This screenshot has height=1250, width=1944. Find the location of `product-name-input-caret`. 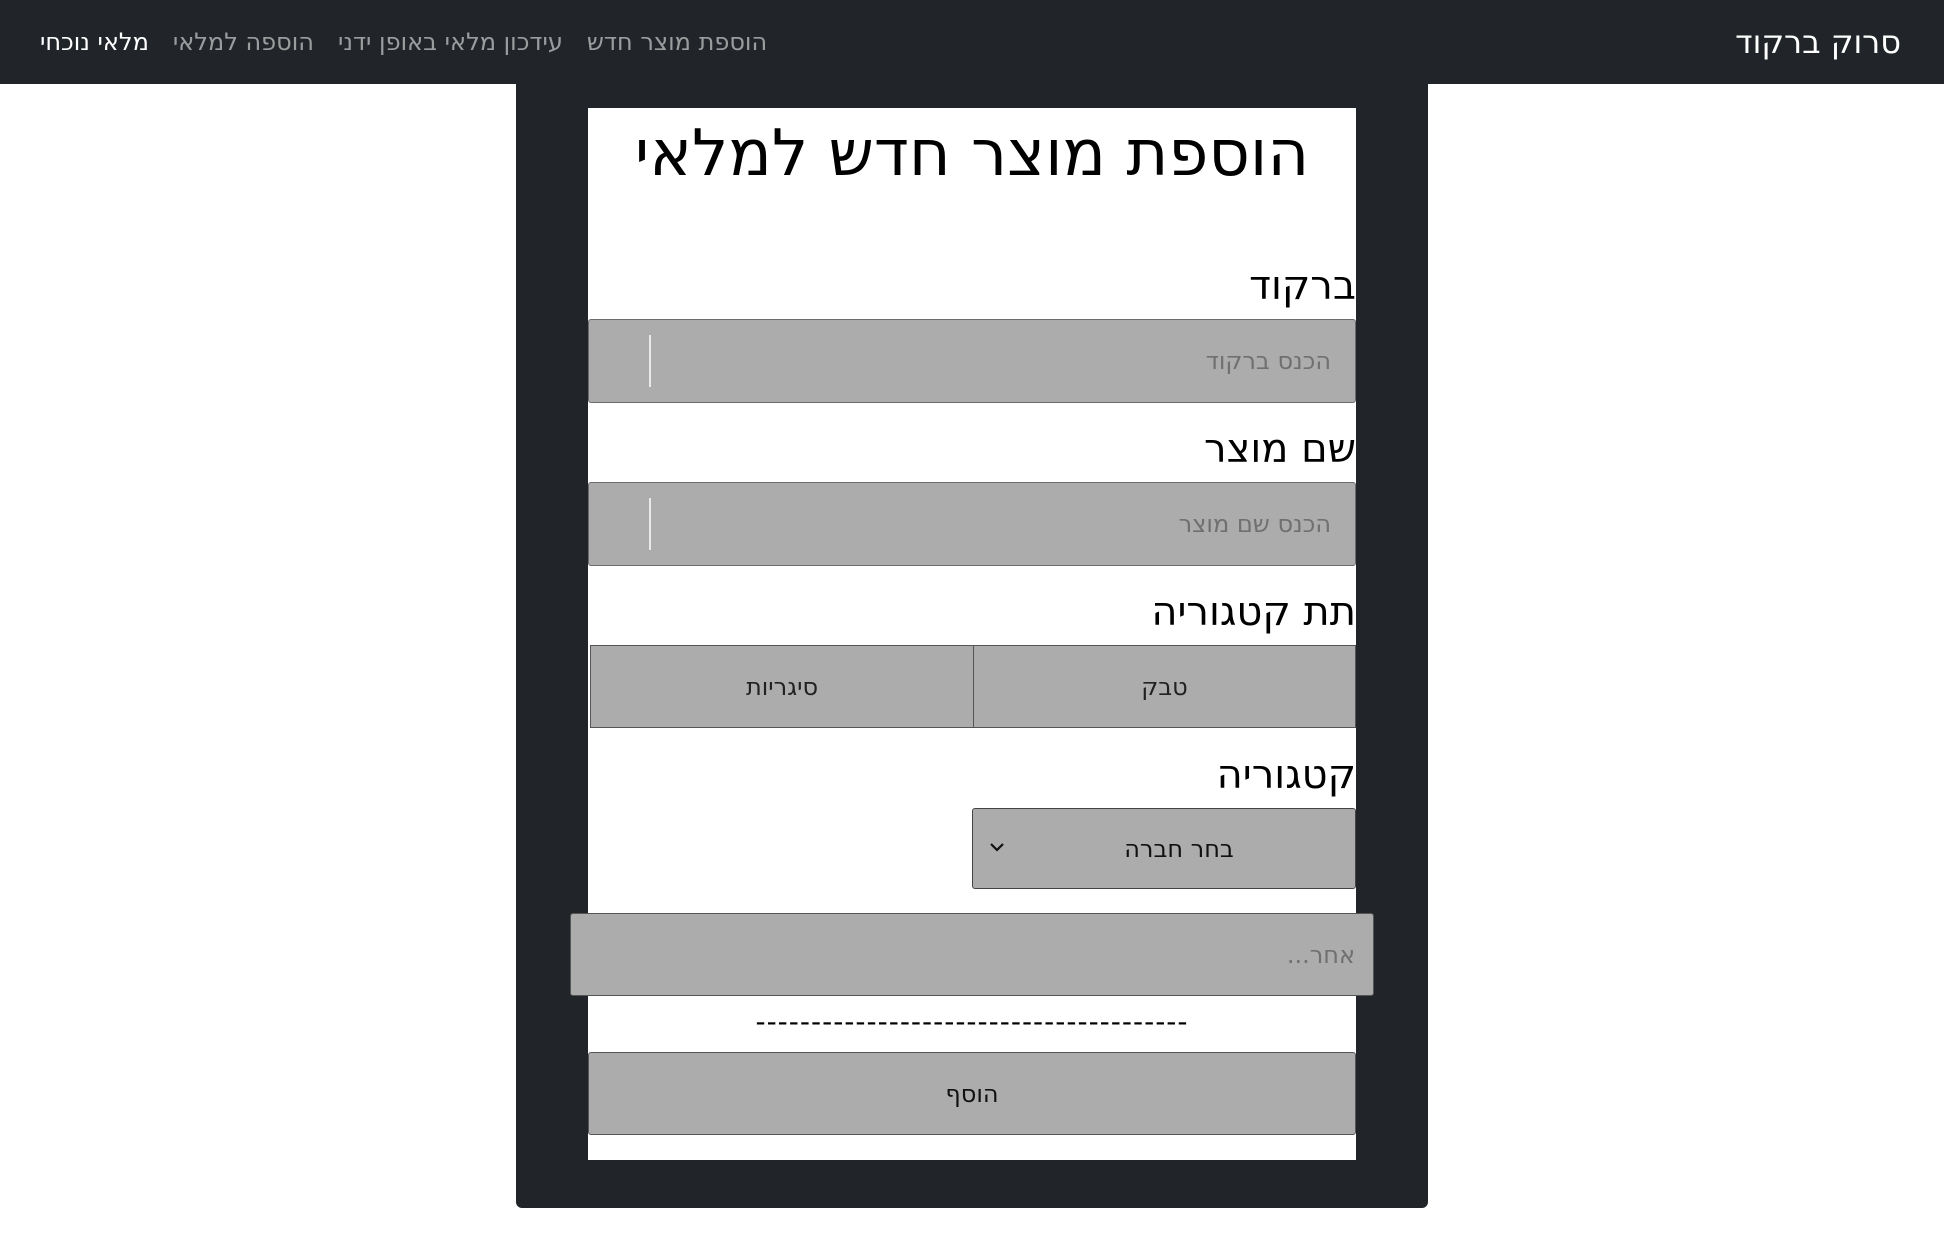

product-name-input-caret is located at coordinates (650, 524).